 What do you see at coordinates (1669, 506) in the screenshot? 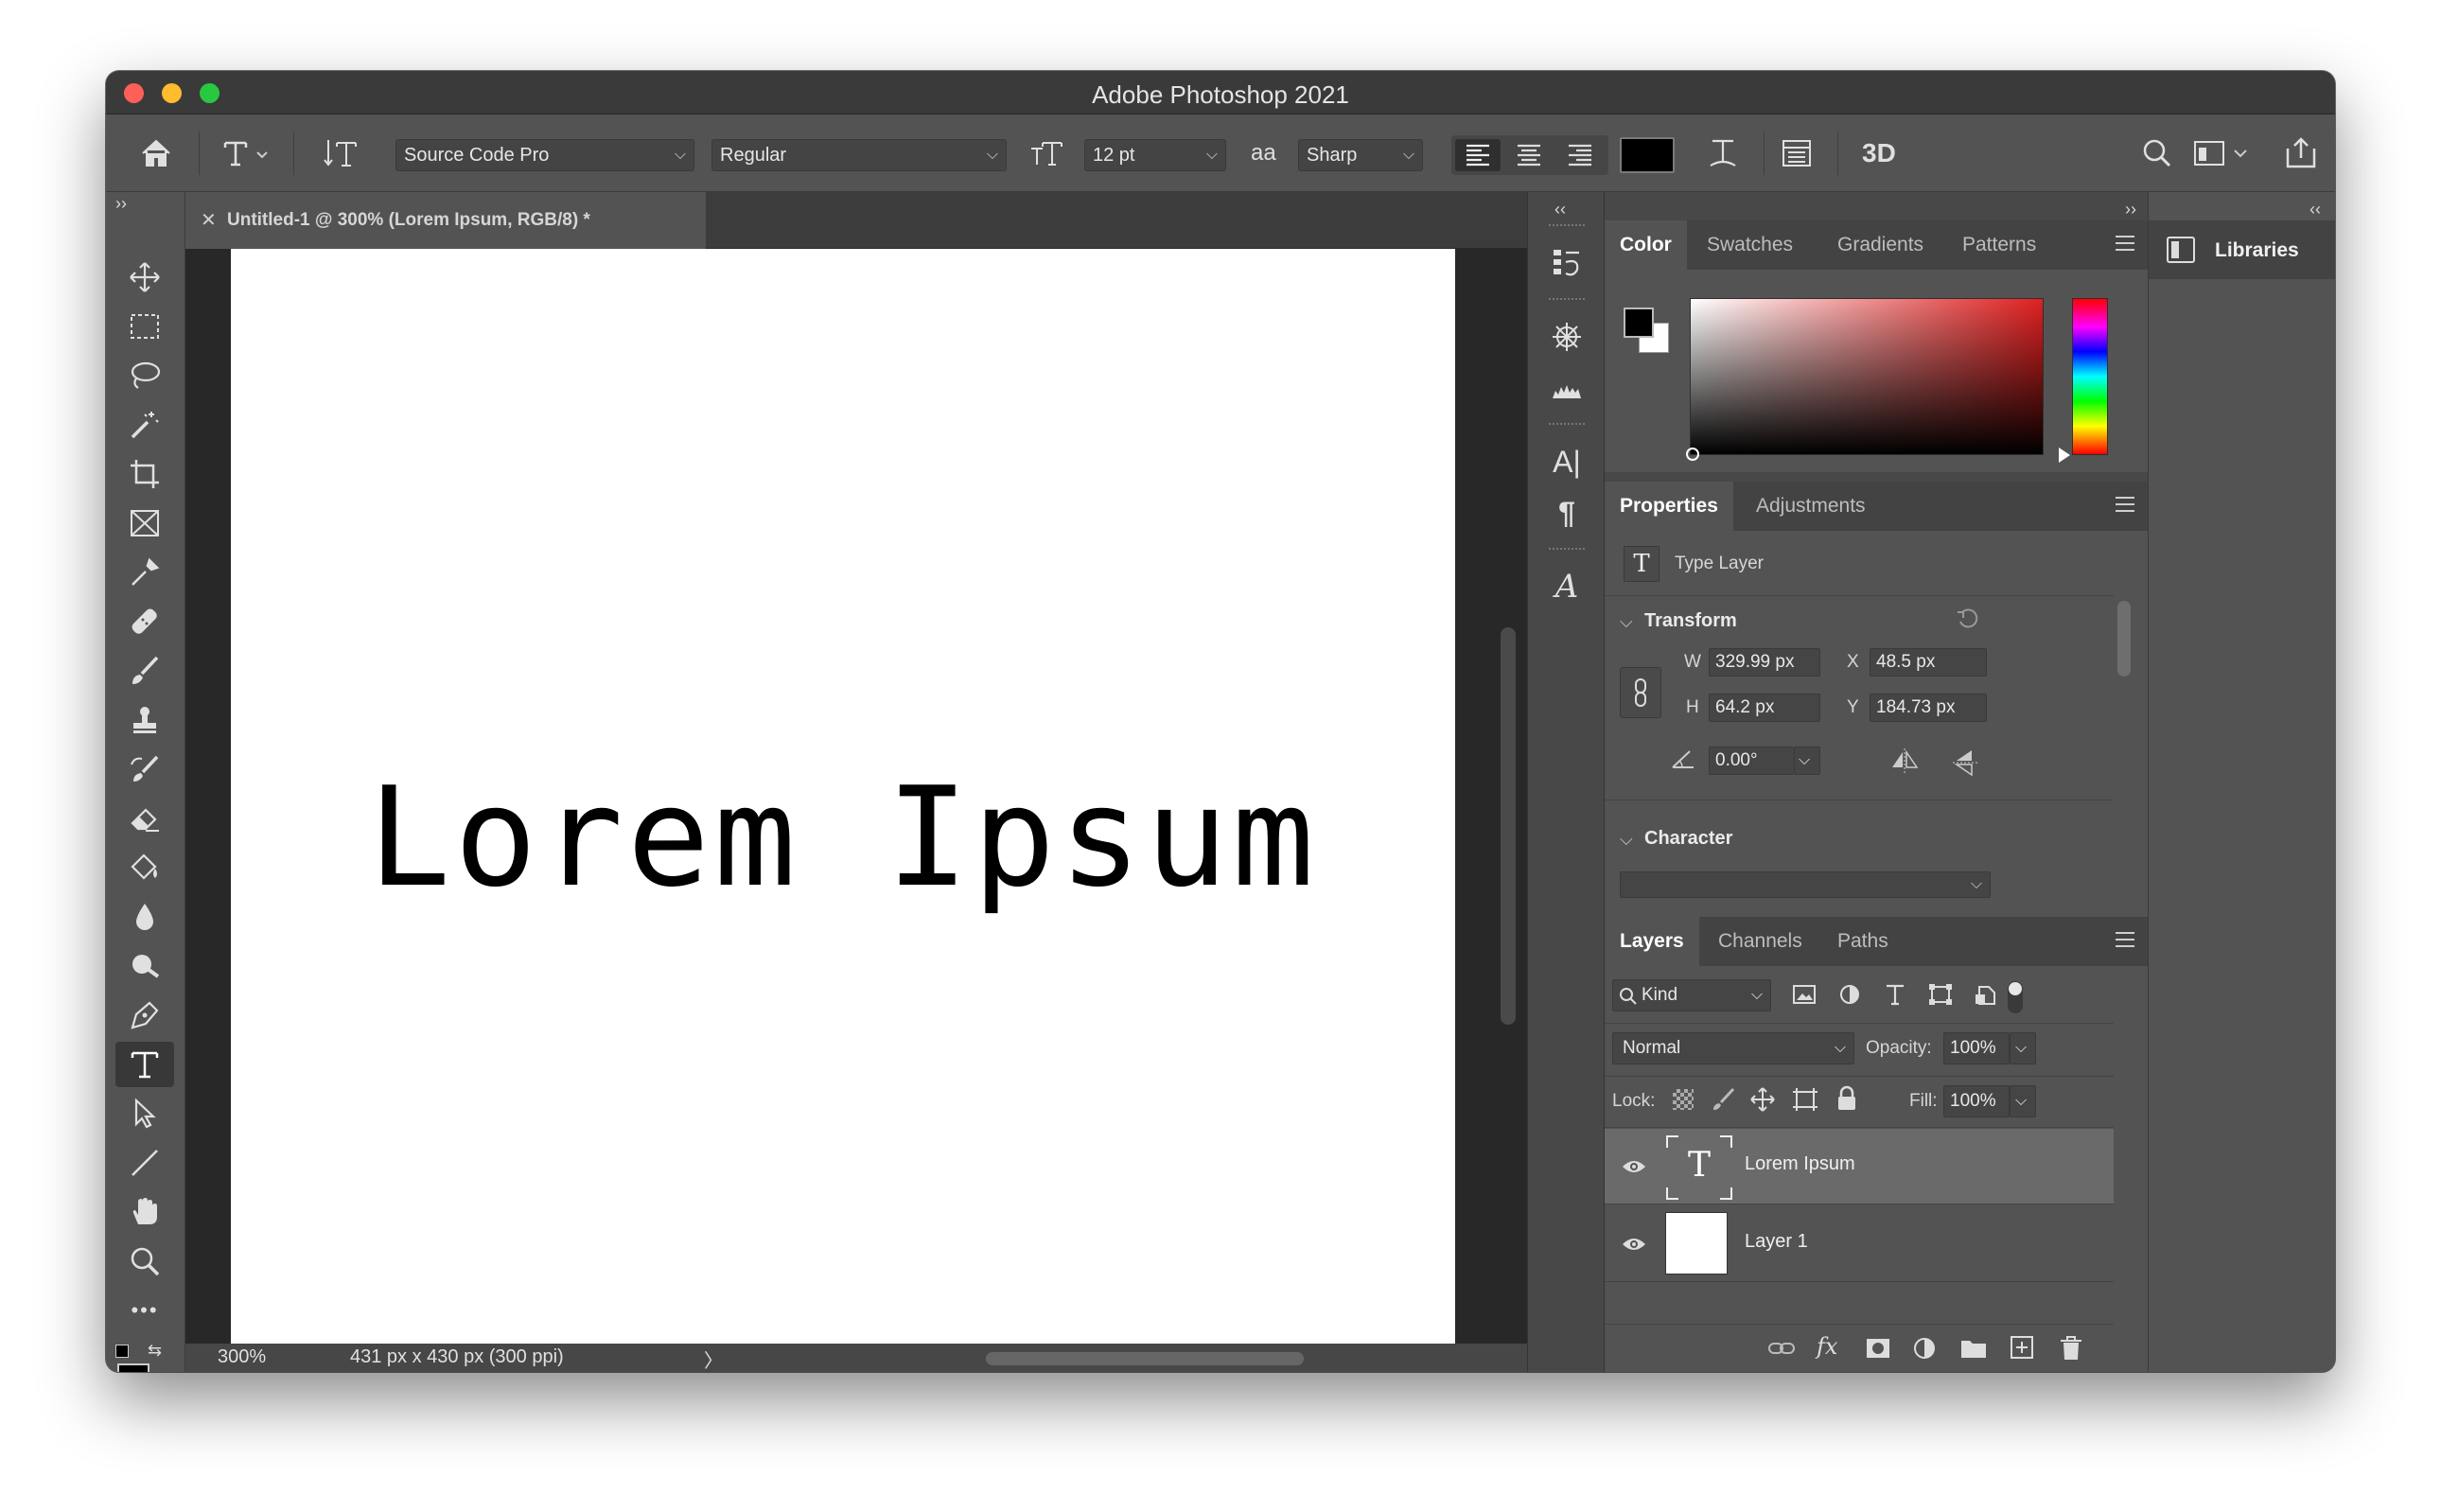
I see `tab-properties: Properties` at bounding box center [1669, 506].